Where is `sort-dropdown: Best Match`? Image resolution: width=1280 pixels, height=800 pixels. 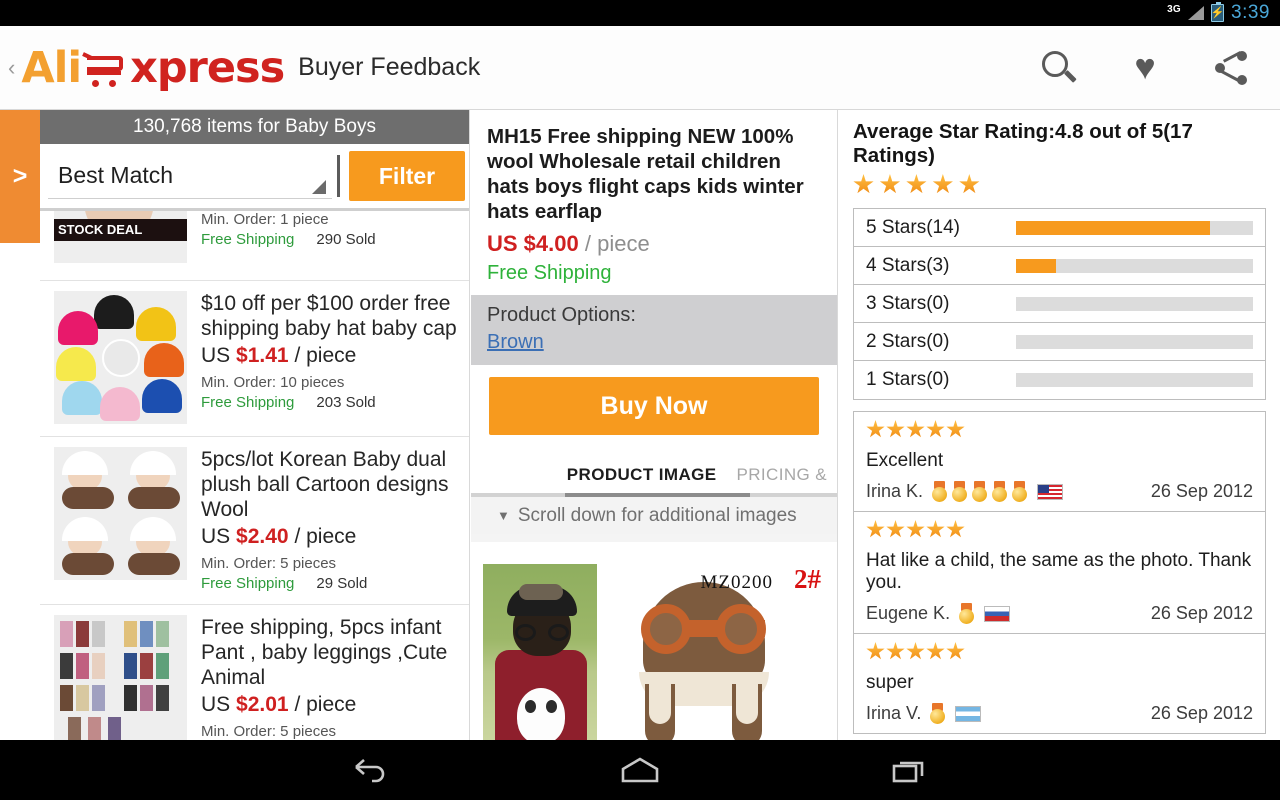
sort-dropdown: Best Match is located at coordinates (190, 176).